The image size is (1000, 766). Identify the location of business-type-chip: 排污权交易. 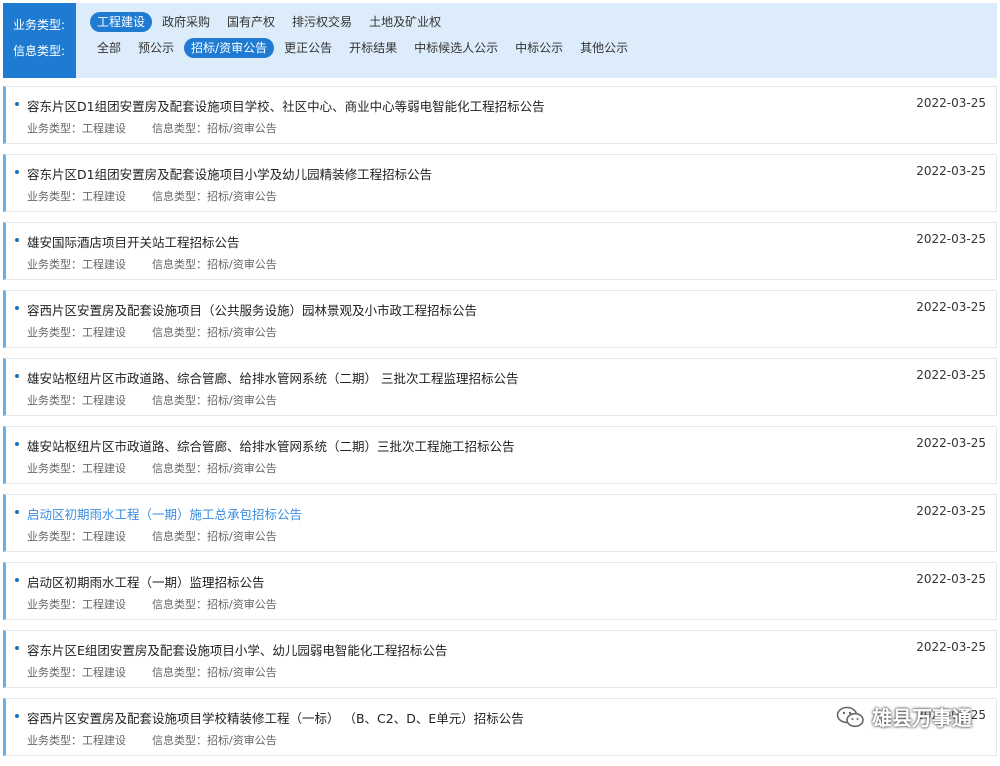
(322, 22).